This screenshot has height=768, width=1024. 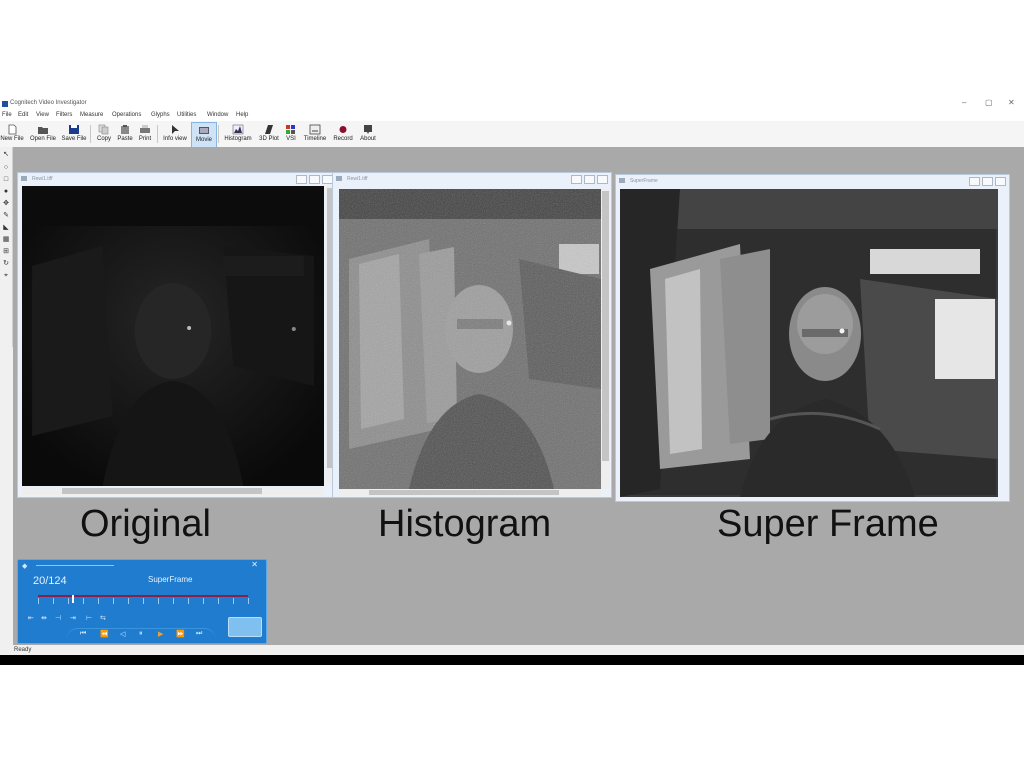 I want to click on menu-operations: Operations, so click(x=126, y=115).